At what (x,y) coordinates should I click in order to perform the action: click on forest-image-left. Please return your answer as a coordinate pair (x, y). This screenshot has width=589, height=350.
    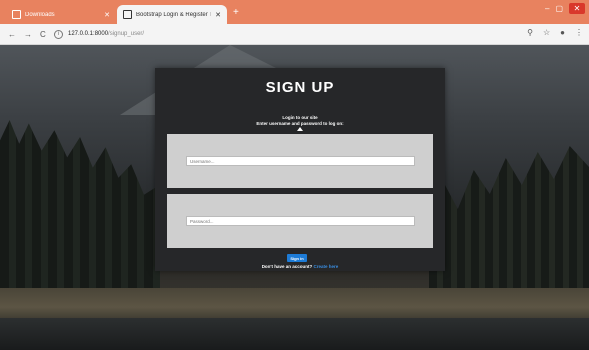
    Looking at the image, I should click on (80, 205).